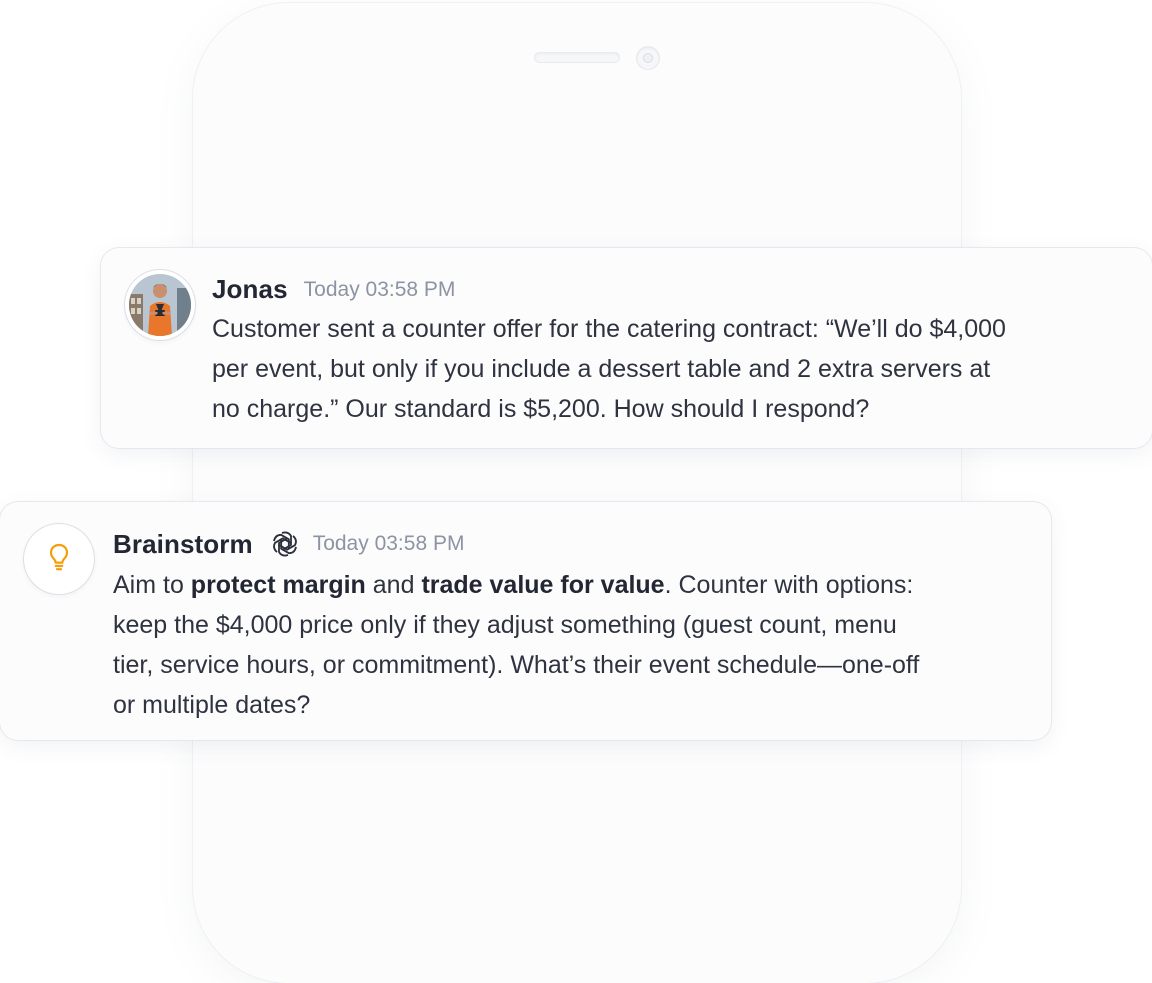  Describe the element at coordinates (250, 289) in the screenshot. I see `sender-name: Jonas` at that location.